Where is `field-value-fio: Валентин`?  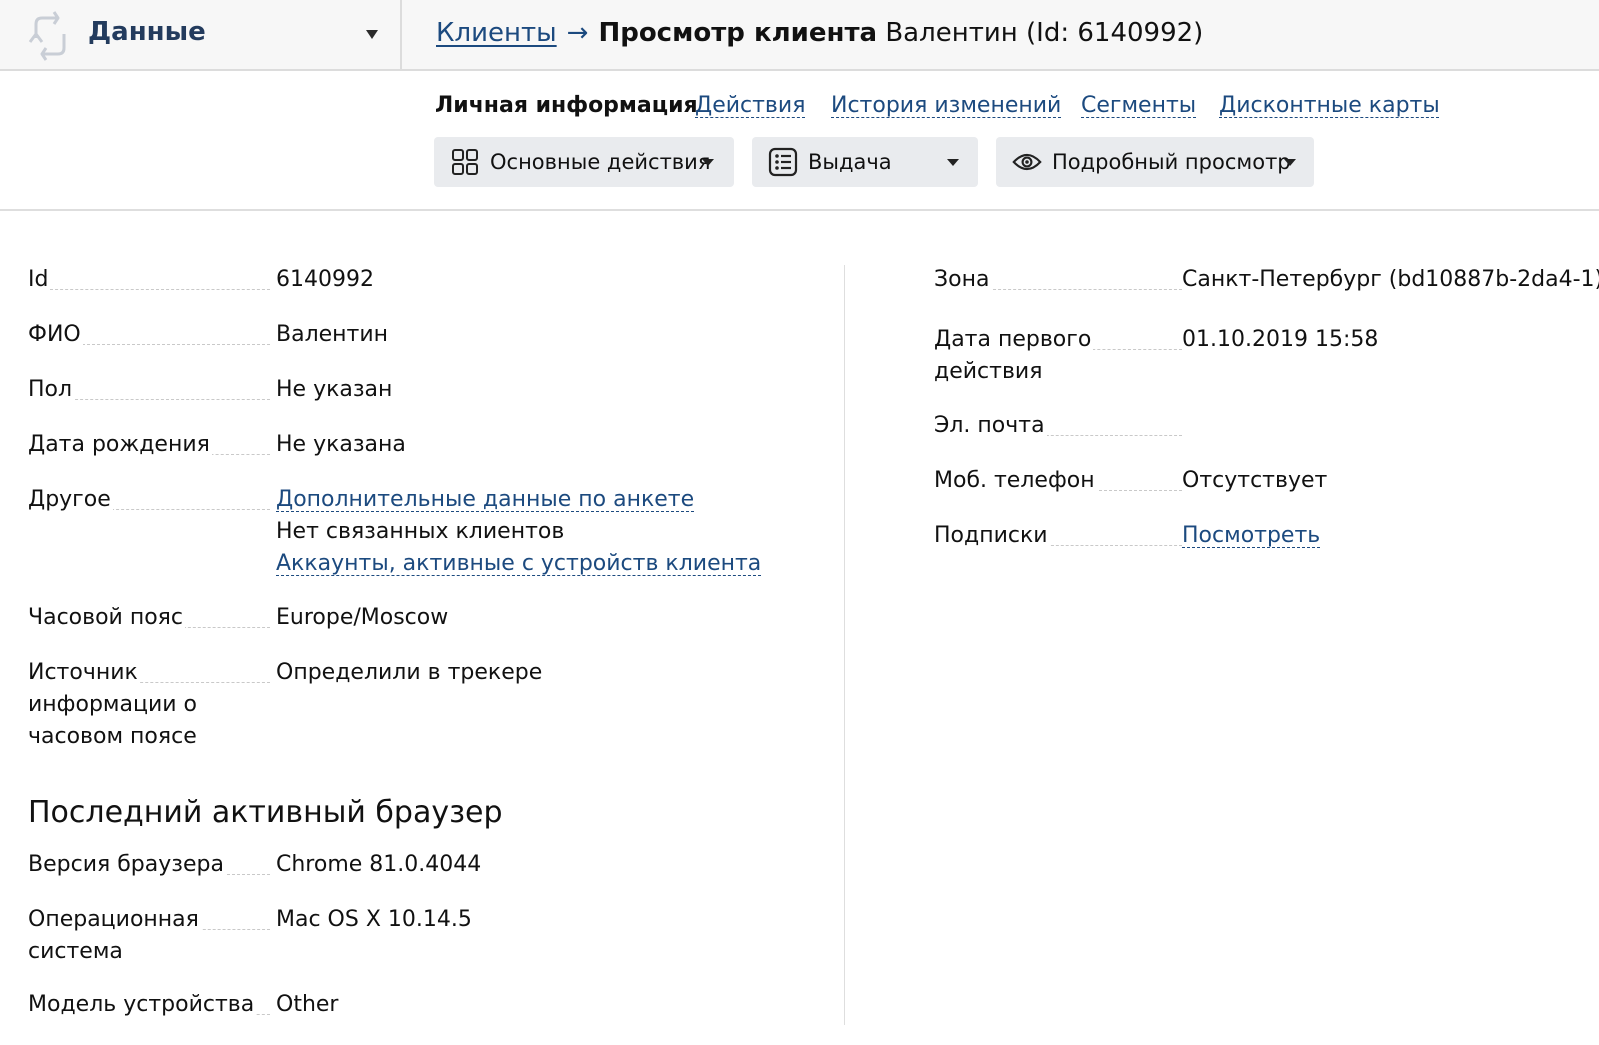
field-value-fio: Валентин is located at coordinates (332, 334).